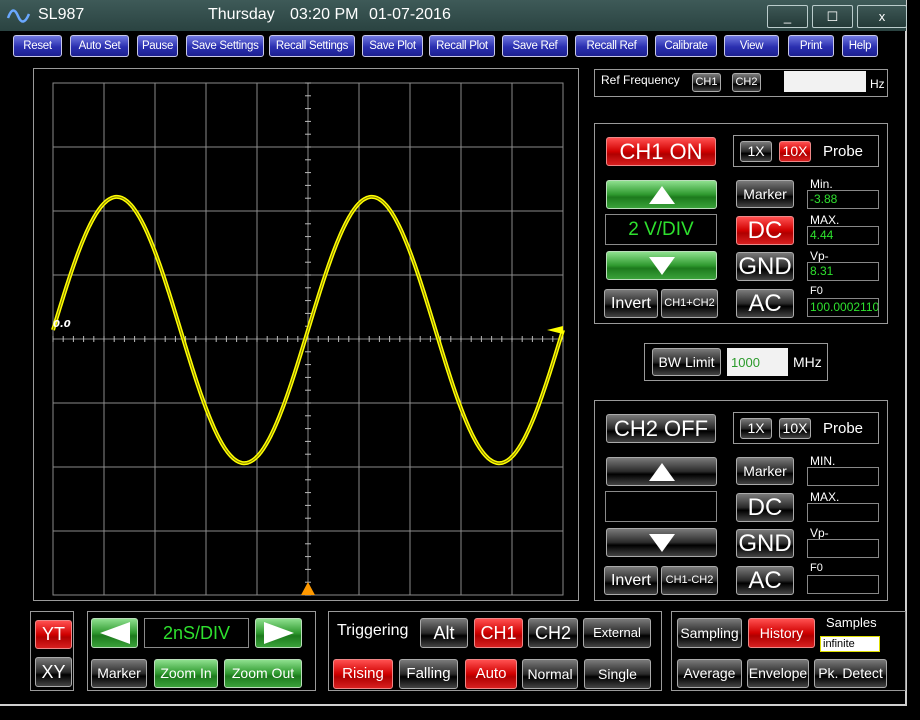 The image size is (920, 720). What do you see at coordinates (877, 84) in the screenshot?
I see `ref-hz-unit: Hz` at bounding box center [877, 84].